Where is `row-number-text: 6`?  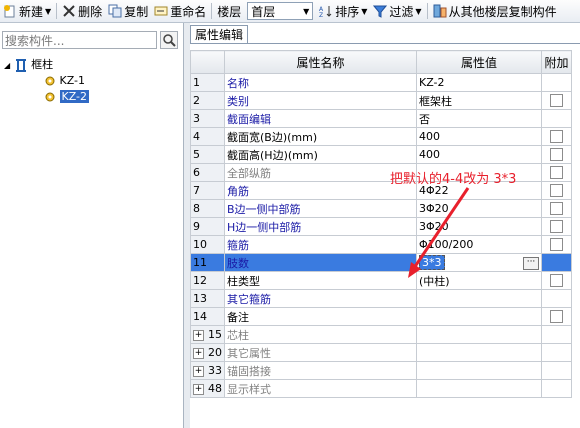 row-number-text: 6 is located at coordinates (196, 172).